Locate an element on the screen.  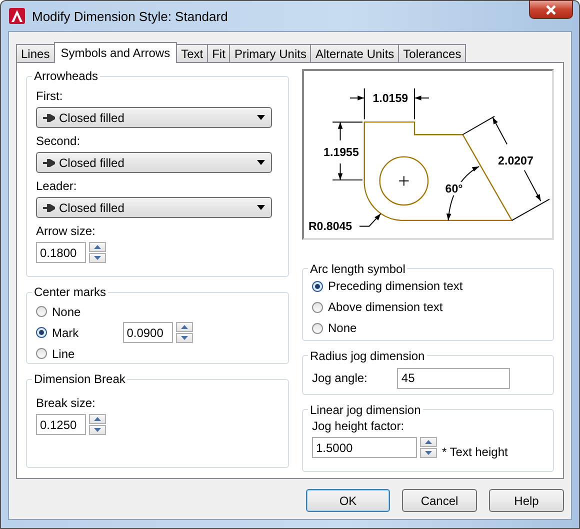
input-field: 0.1250 is located at coordinates (61, 424).